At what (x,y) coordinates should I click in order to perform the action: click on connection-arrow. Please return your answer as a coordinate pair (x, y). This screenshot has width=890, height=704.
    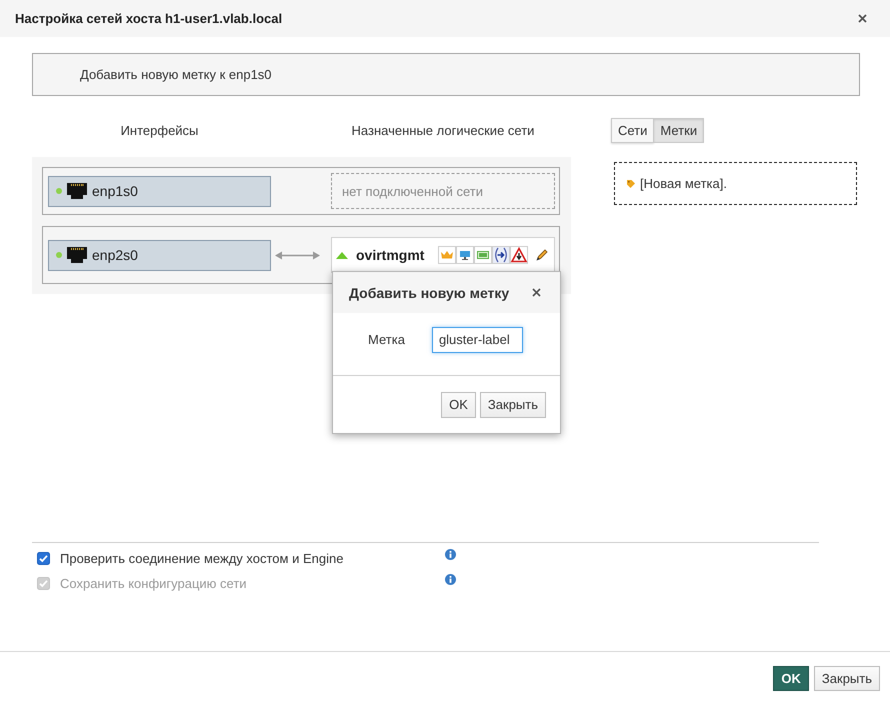
    Looking at the image, I should click on (297, 255).